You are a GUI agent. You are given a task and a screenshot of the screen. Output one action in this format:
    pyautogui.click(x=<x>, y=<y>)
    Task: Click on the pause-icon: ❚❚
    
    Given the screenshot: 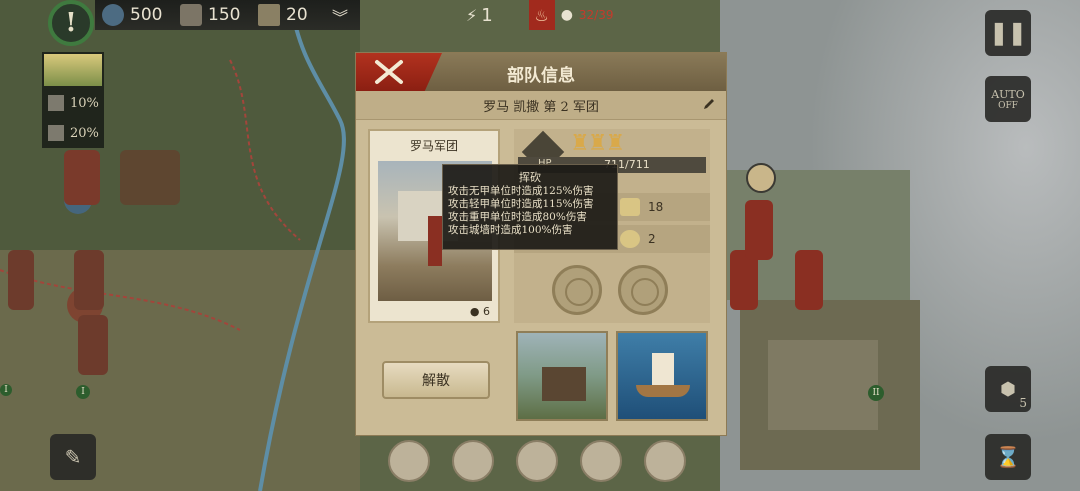 What is the action you would take?
    pyautogui.click(x=1008, y=33)
    